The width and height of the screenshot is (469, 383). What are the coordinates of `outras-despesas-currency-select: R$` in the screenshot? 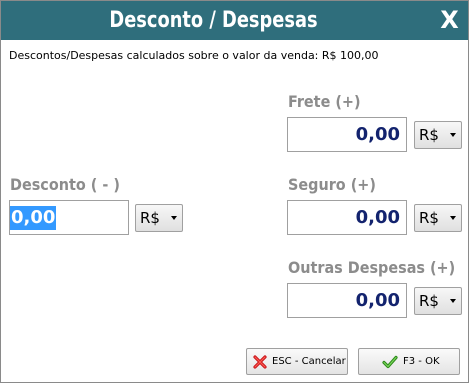 It's located at (438, 301).